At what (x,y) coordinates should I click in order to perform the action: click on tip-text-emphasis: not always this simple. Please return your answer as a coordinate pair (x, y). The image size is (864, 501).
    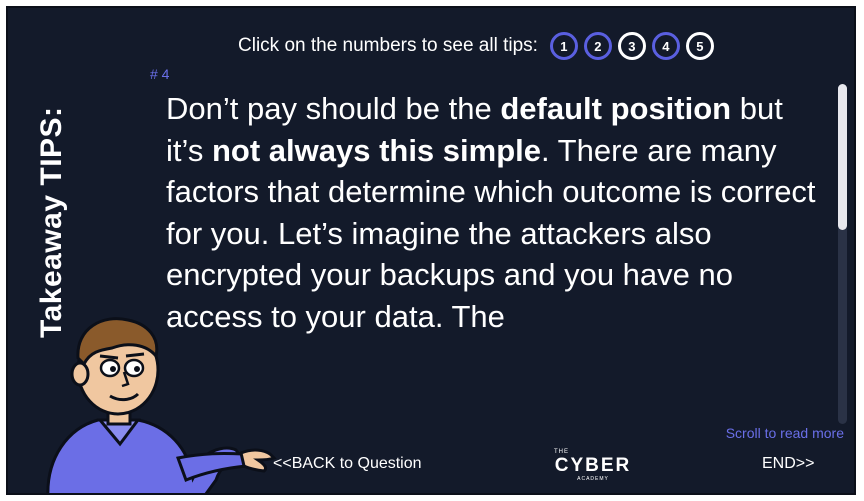
    Looking at the image, I should click on (376, 150).